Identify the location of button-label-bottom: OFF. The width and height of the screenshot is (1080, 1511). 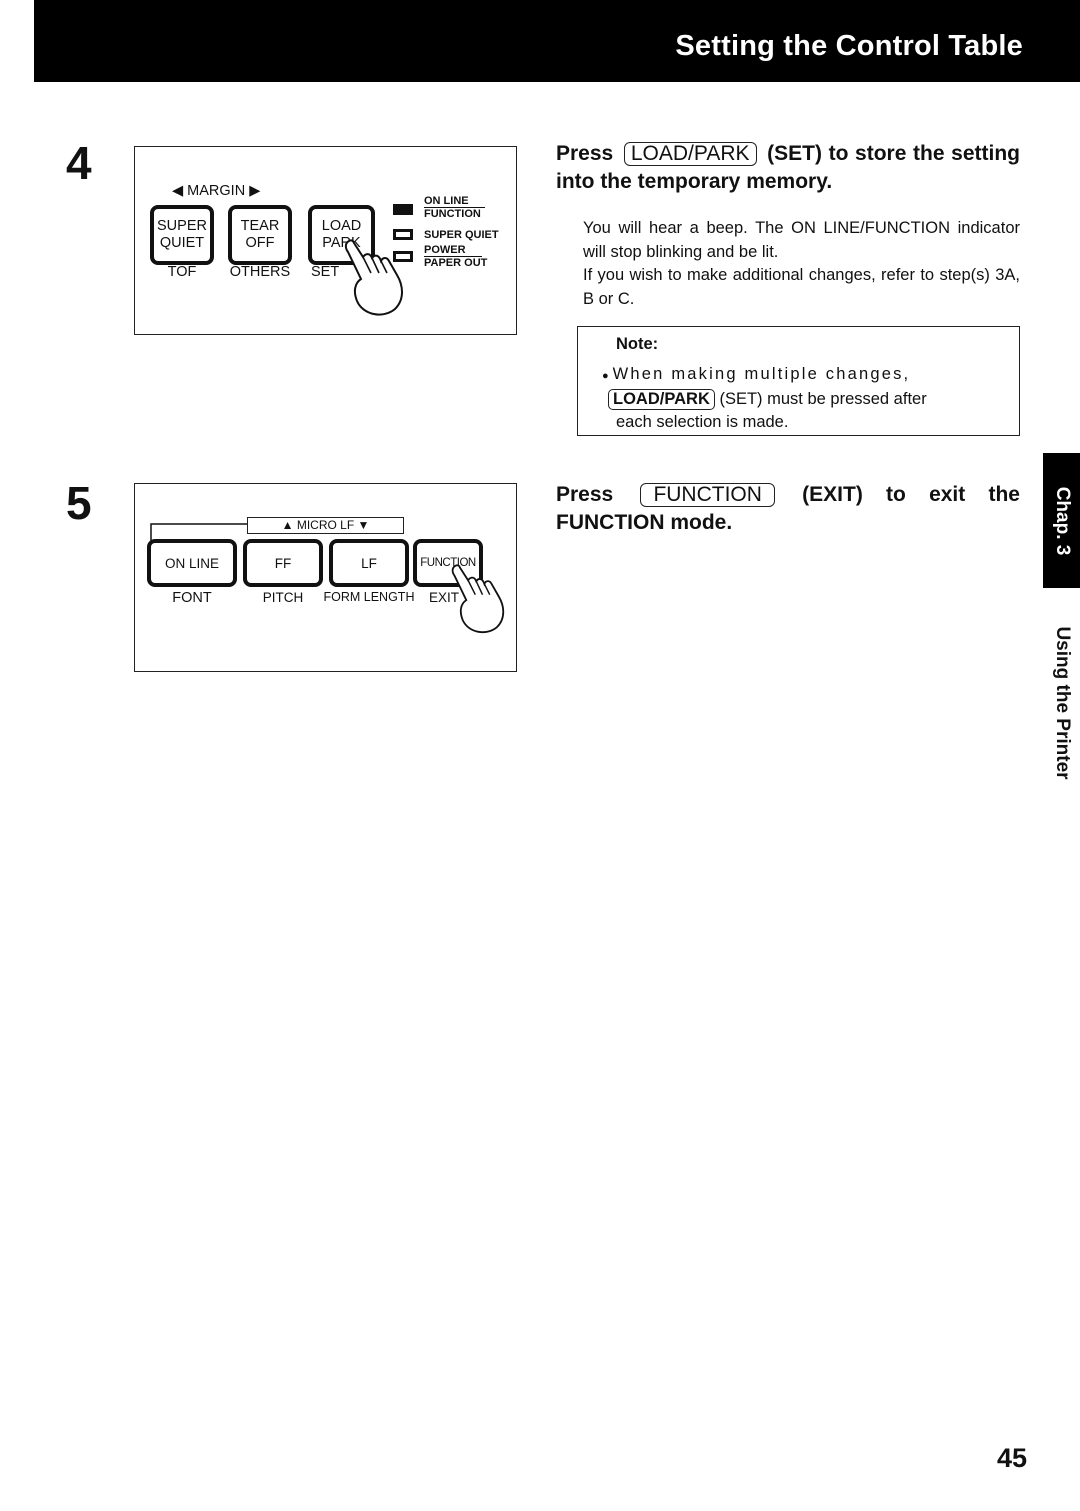
(260, 243).